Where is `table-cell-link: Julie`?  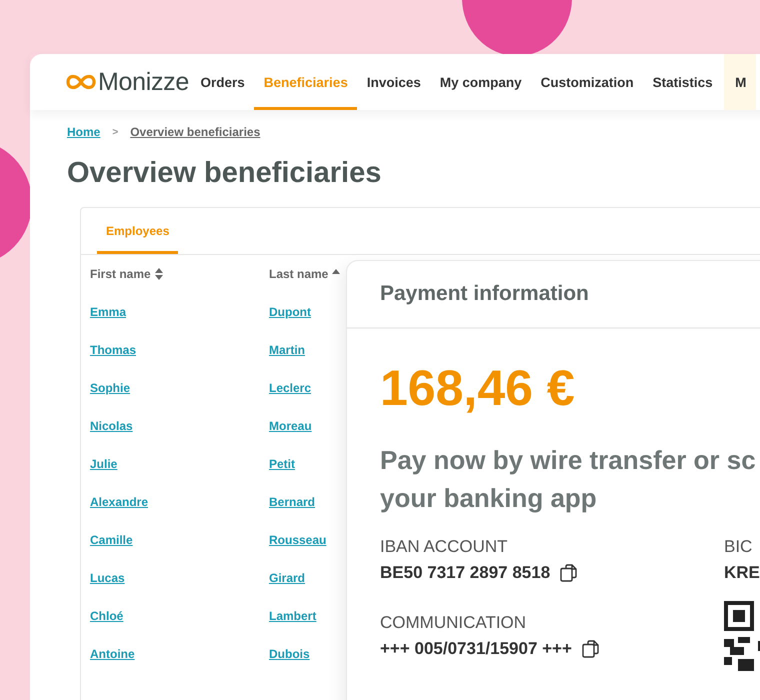
table-cell-link: Julie is located at coordinates (104, 464).